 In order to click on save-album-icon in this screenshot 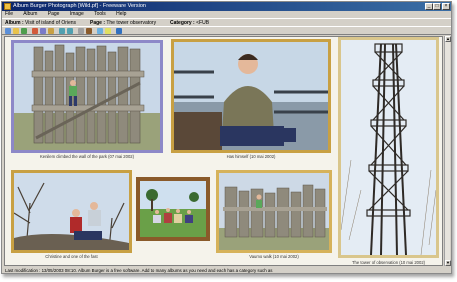, I will do `click(24, 31)`.